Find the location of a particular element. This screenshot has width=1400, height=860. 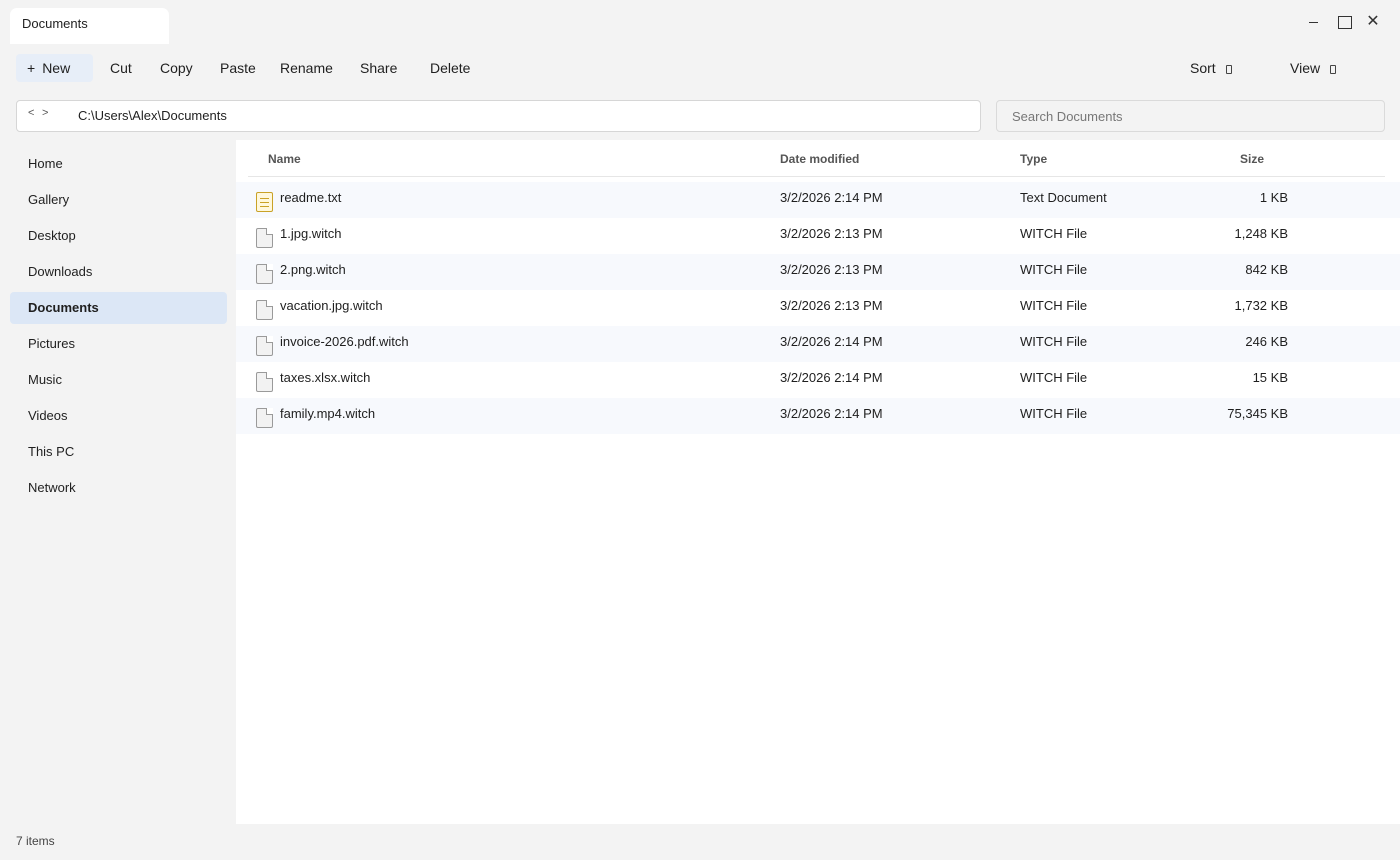

share-button: Share is located at coordinates (378, 68).